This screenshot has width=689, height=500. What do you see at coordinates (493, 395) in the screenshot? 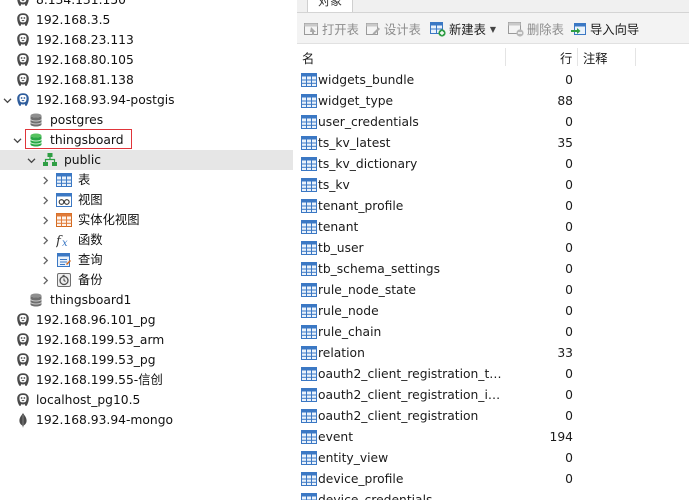
I see `table-row: oauth2_client_registration_info 0` at bounding box center [493, 395].